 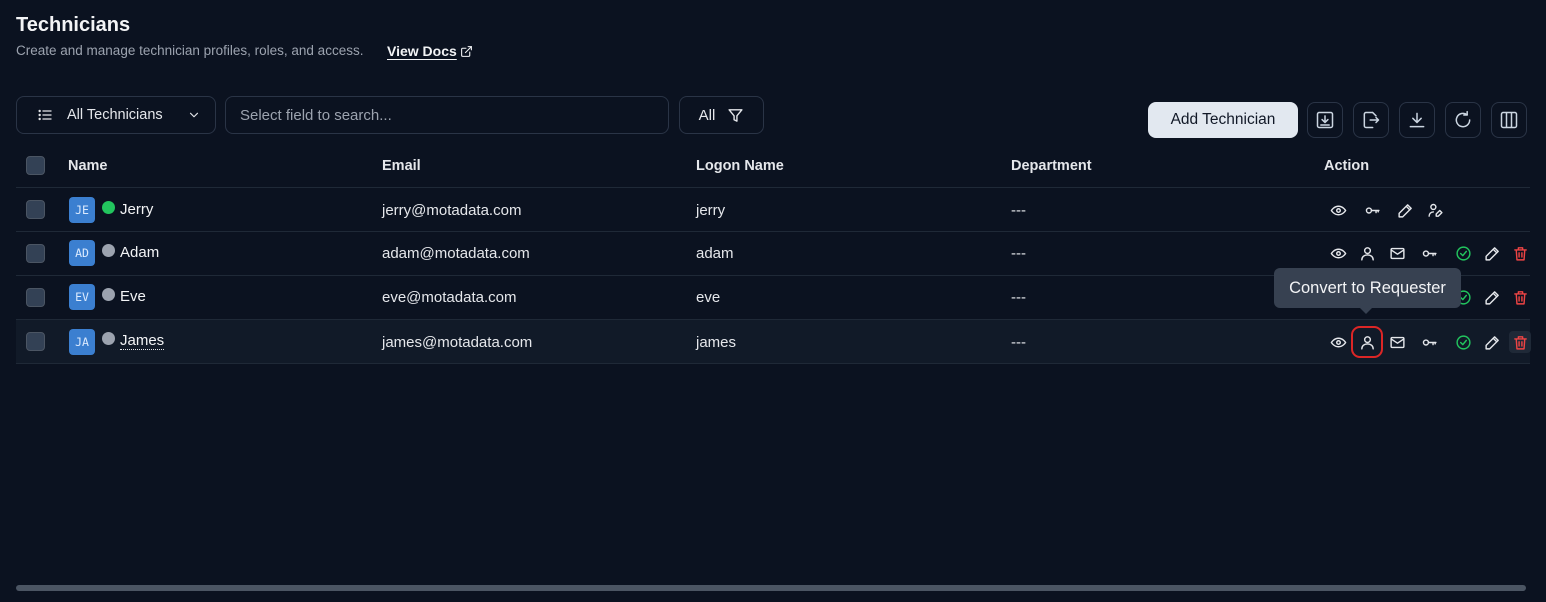 I want to click on email-cell: jerry@motadata.com, so click(x=452, y=210).